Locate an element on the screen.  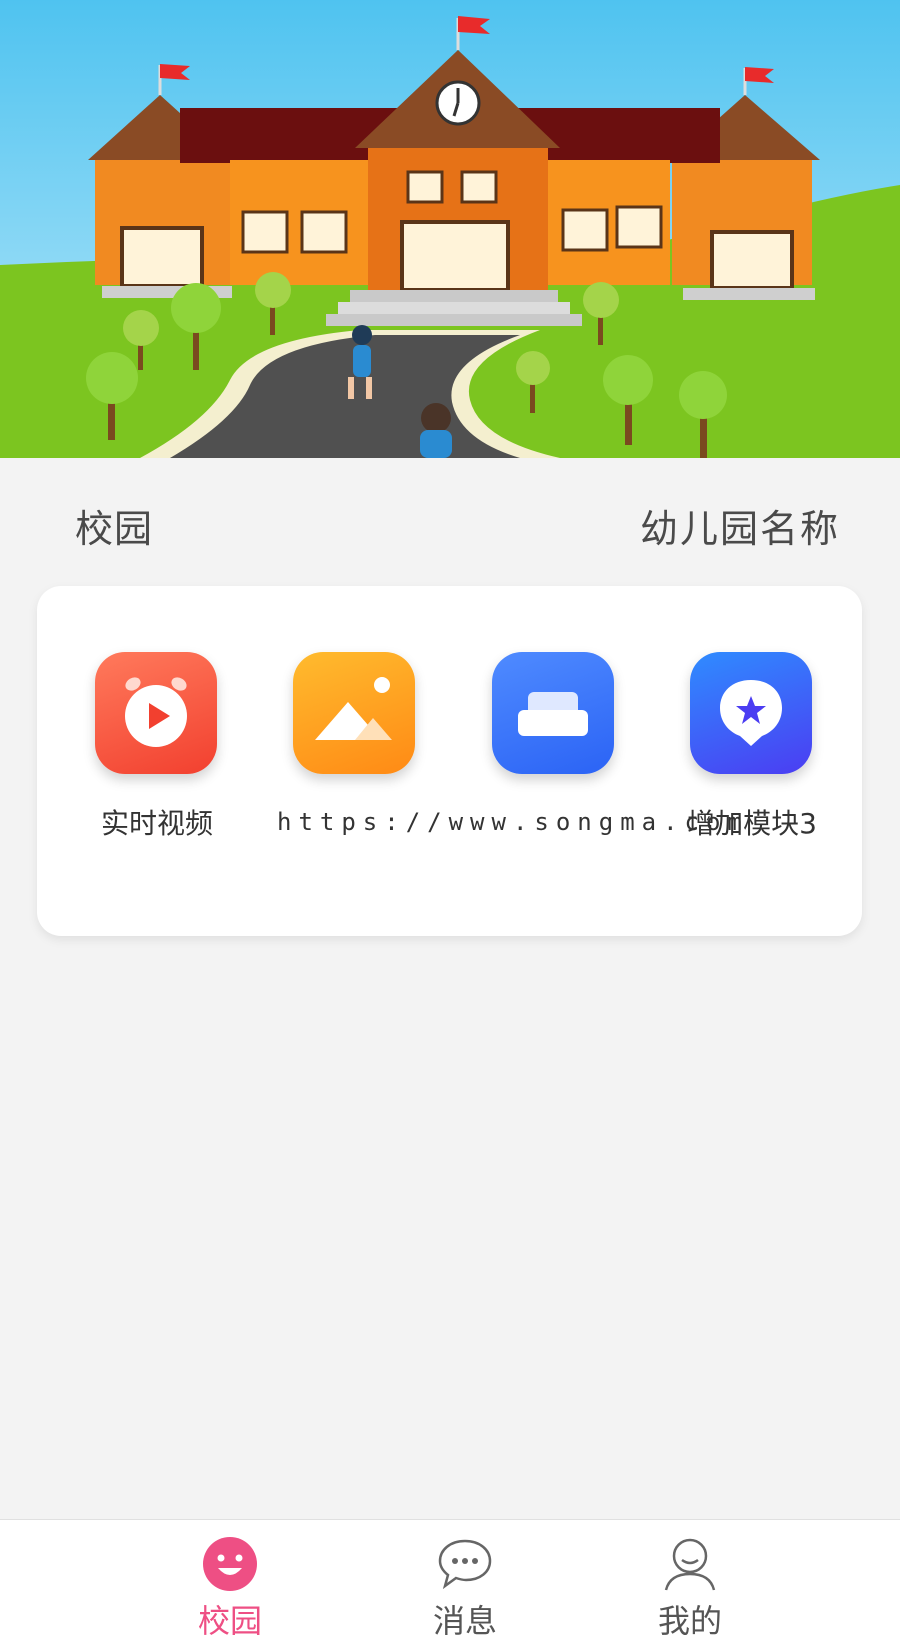
header-row: 校园 幼儿园名称 is located at coordinates (450, 522).